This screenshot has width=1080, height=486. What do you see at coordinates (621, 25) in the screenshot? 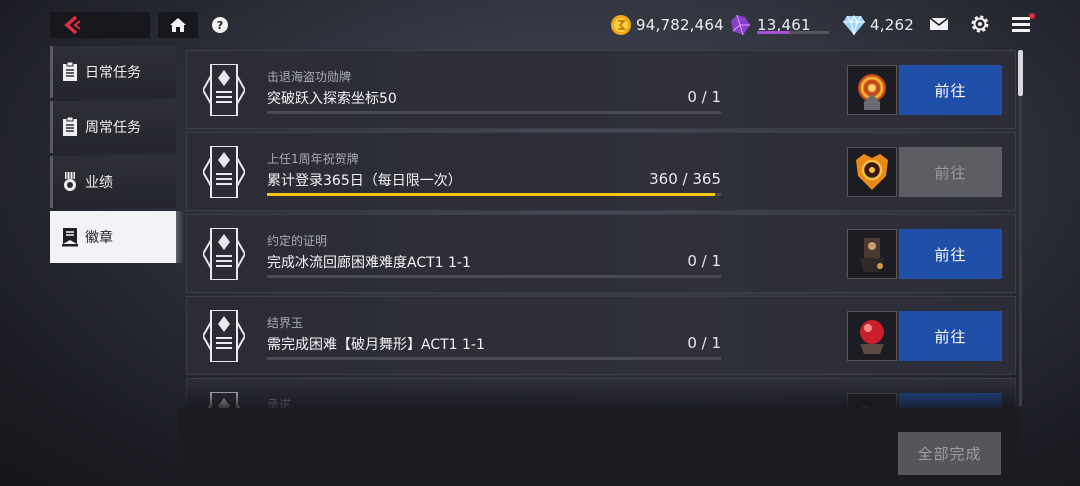
I see `gold-coin-icon` at bounding box center [621, 25].